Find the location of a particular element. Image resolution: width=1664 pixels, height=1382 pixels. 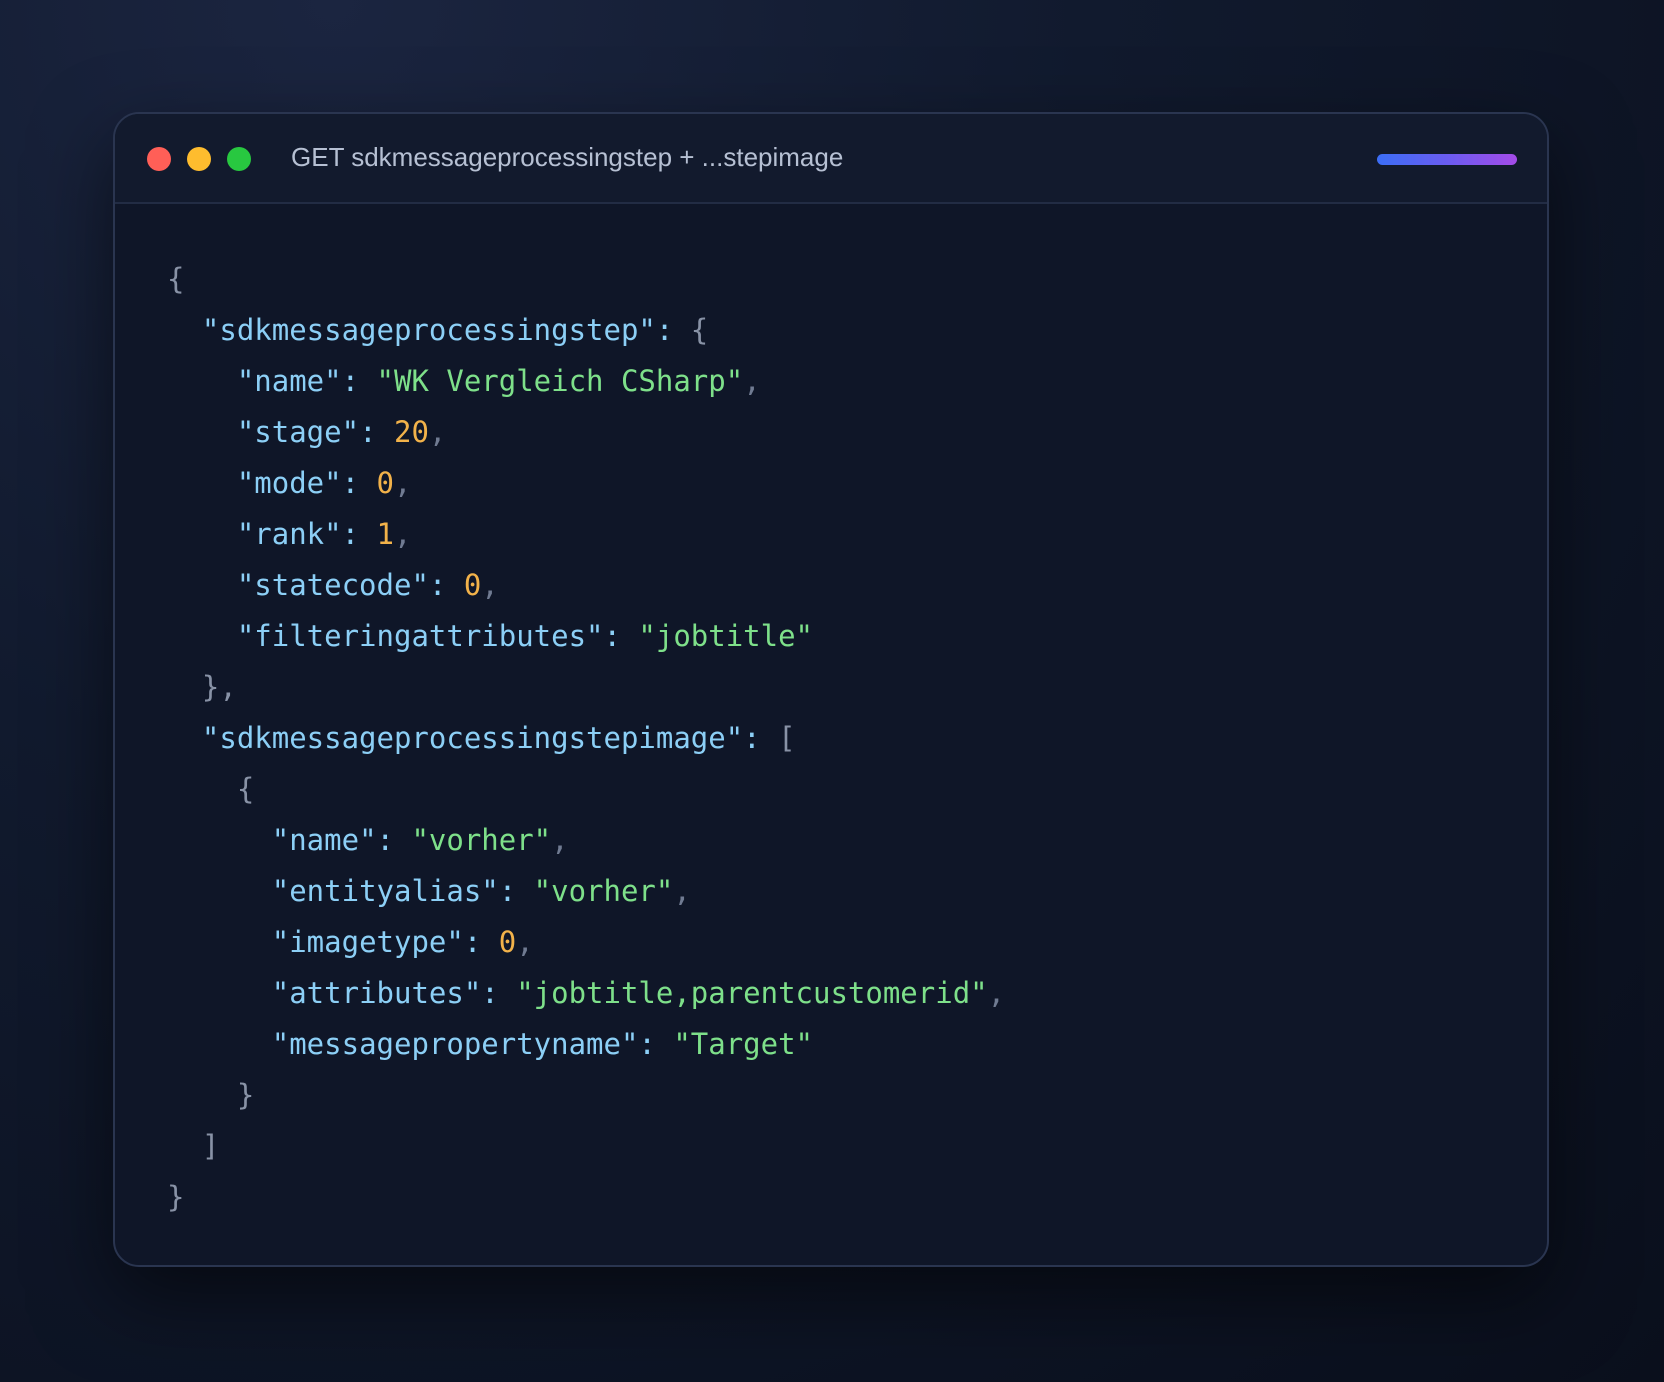

json-key: "mode" is located at coordinates (289, 483).